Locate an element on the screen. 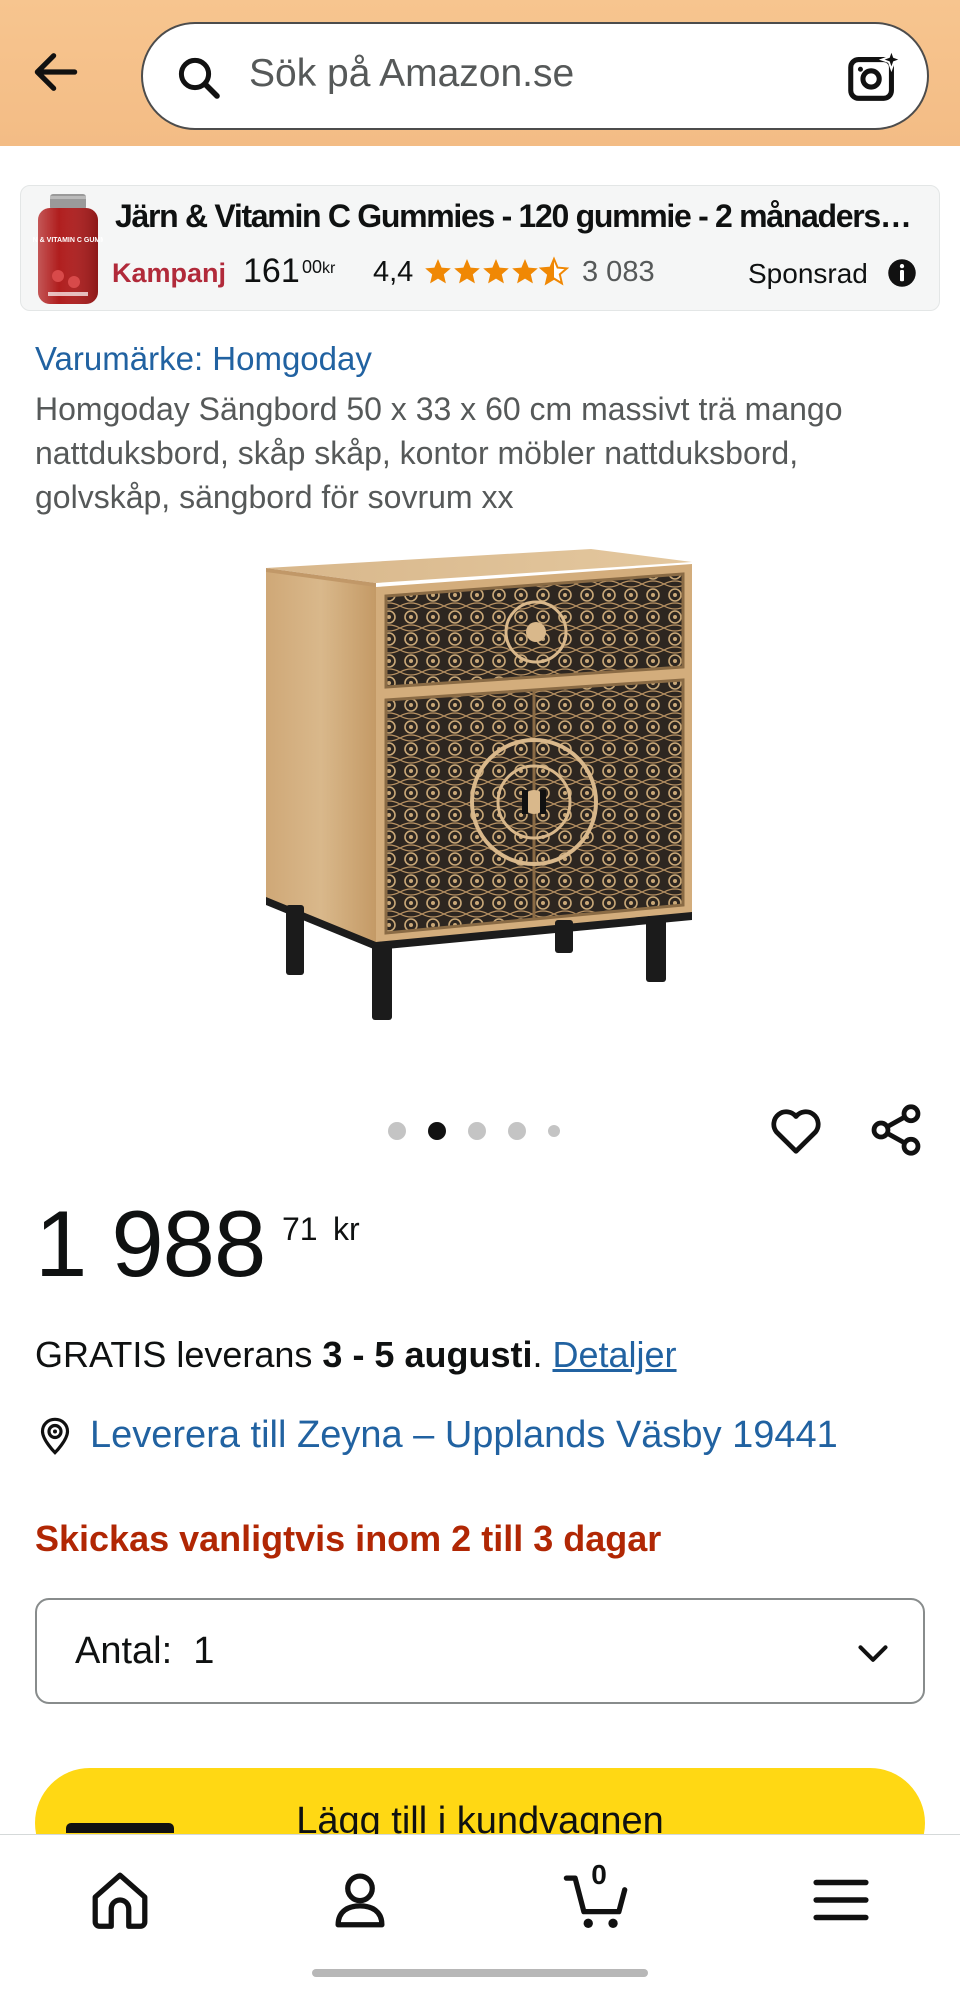  star-rating-icon is located at coordinates (496, 271).